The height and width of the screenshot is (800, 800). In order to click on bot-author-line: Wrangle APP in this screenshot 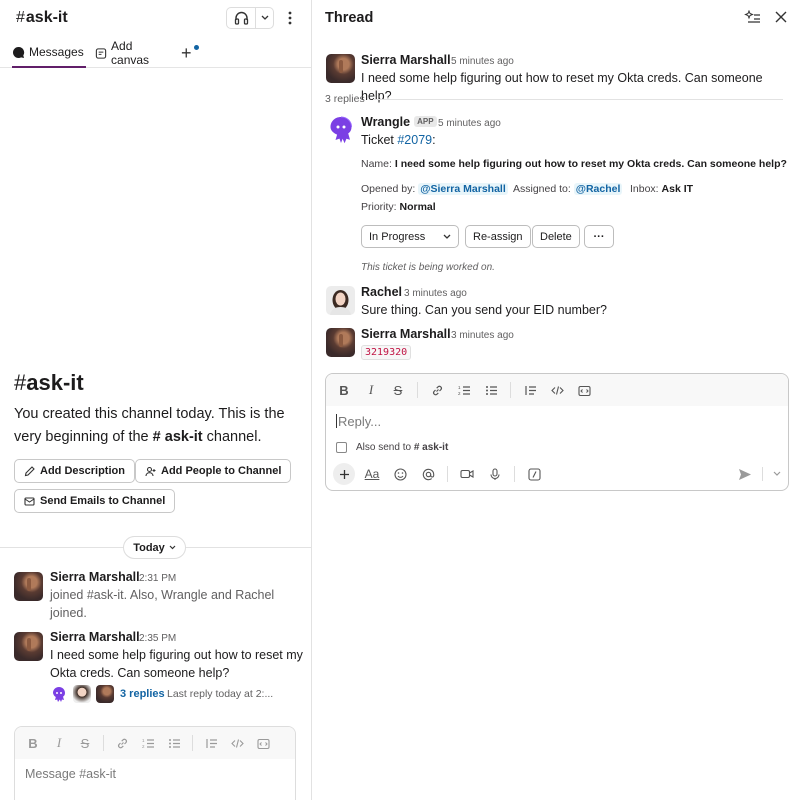, I will do `click(399, 122)`.